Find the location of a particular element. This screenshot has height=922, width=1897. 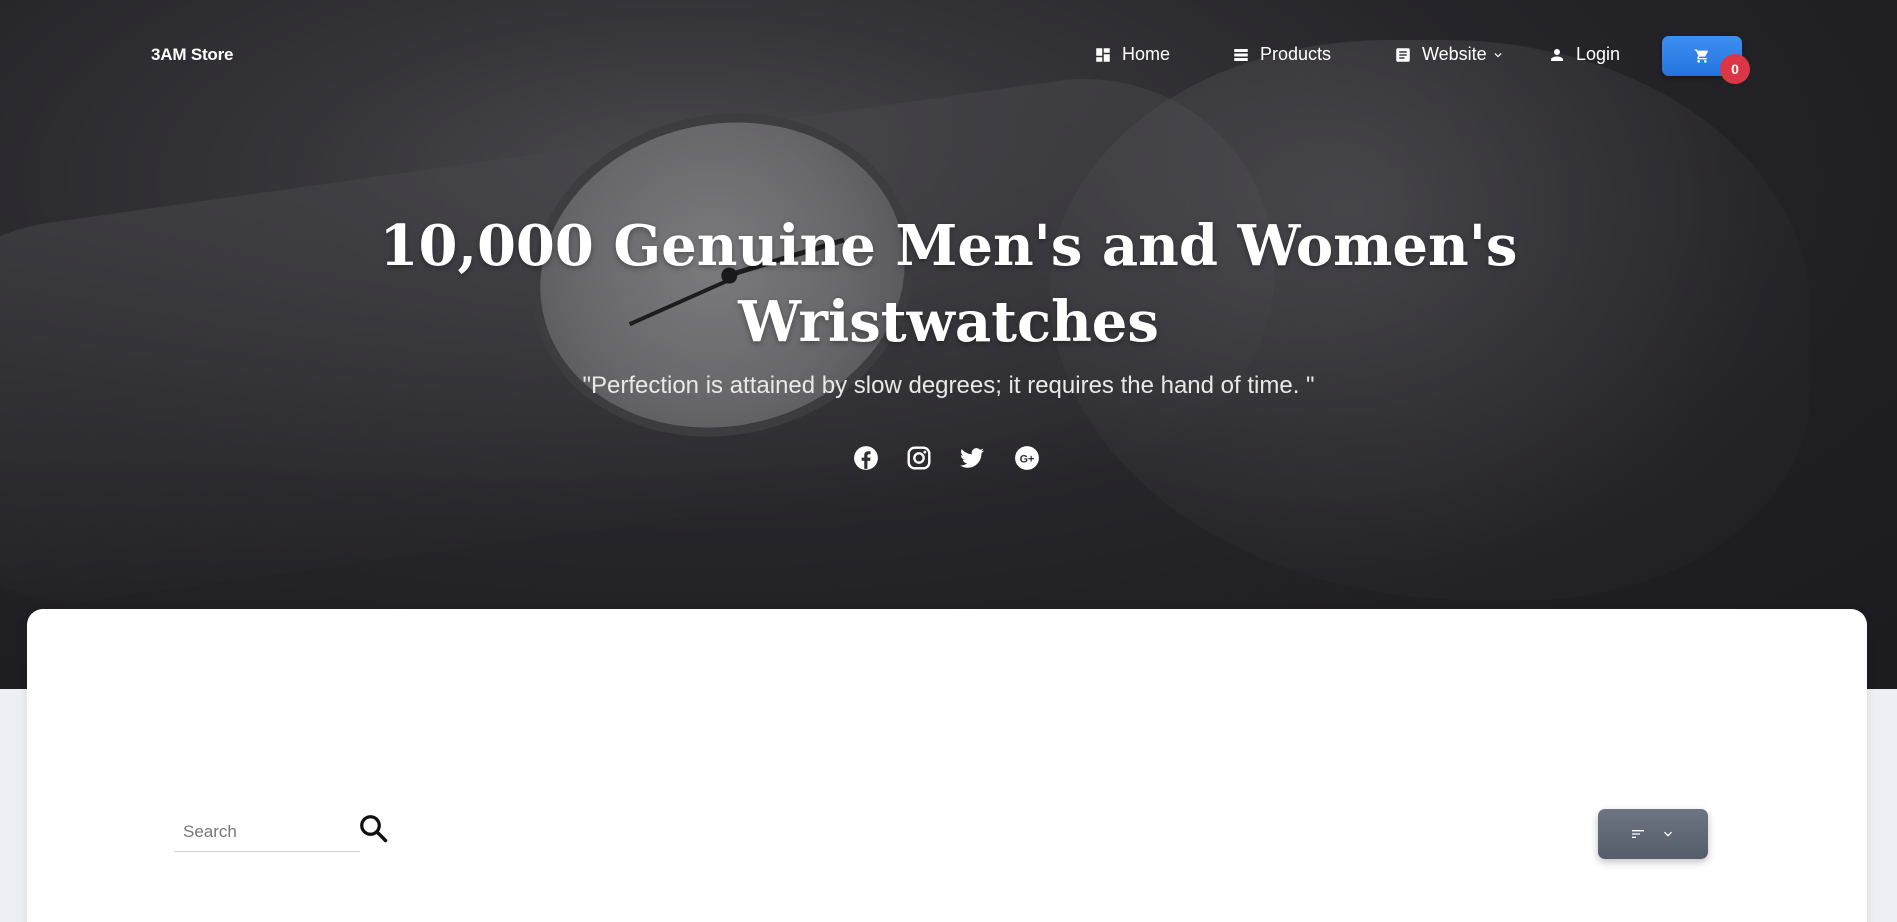

nav-item-products: Products is located at coordinates (1281, 54).